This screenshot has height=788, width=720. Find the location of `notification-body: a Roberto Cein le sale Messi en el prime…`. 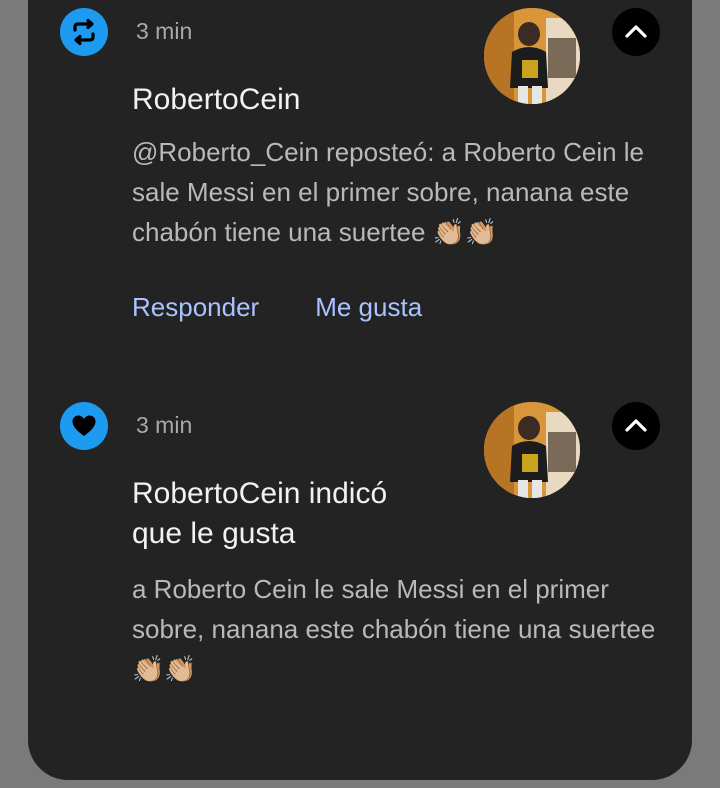

notification-body: a Roberto Cein le sale Messi en el prime… is located at coordinates (394, 629).